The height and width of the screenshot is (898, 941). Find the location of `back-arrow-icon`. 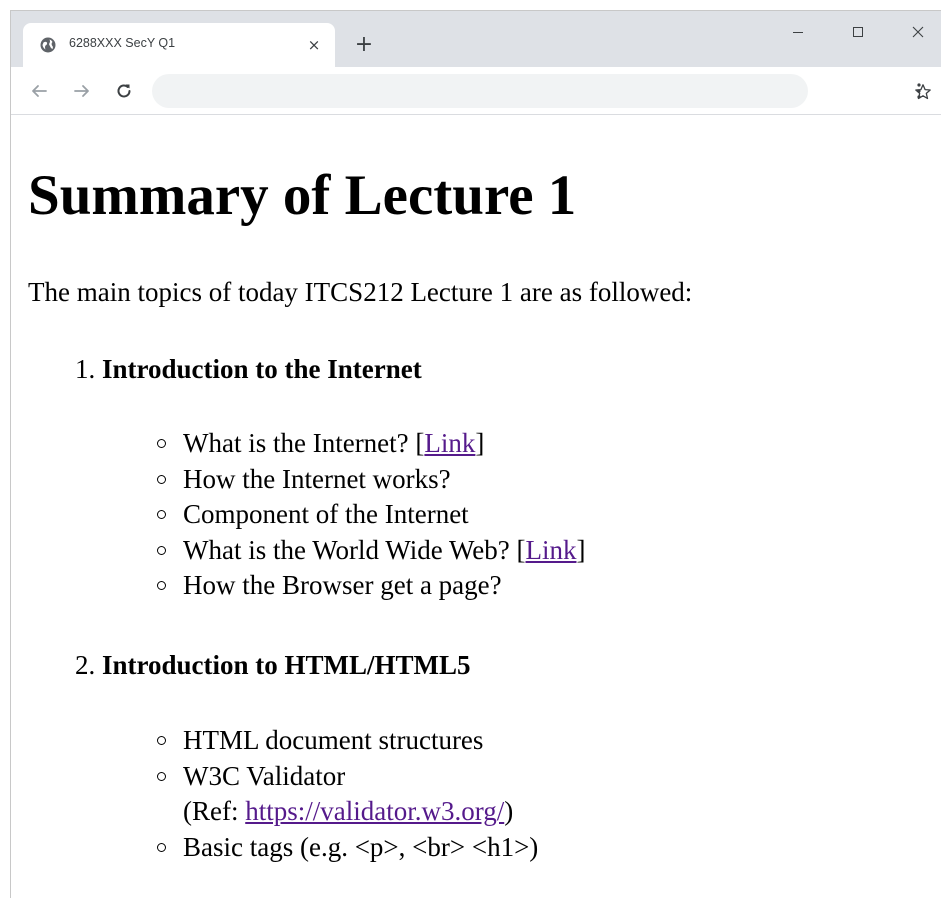

back-arrow-icon is located at coordinates (39, 91).